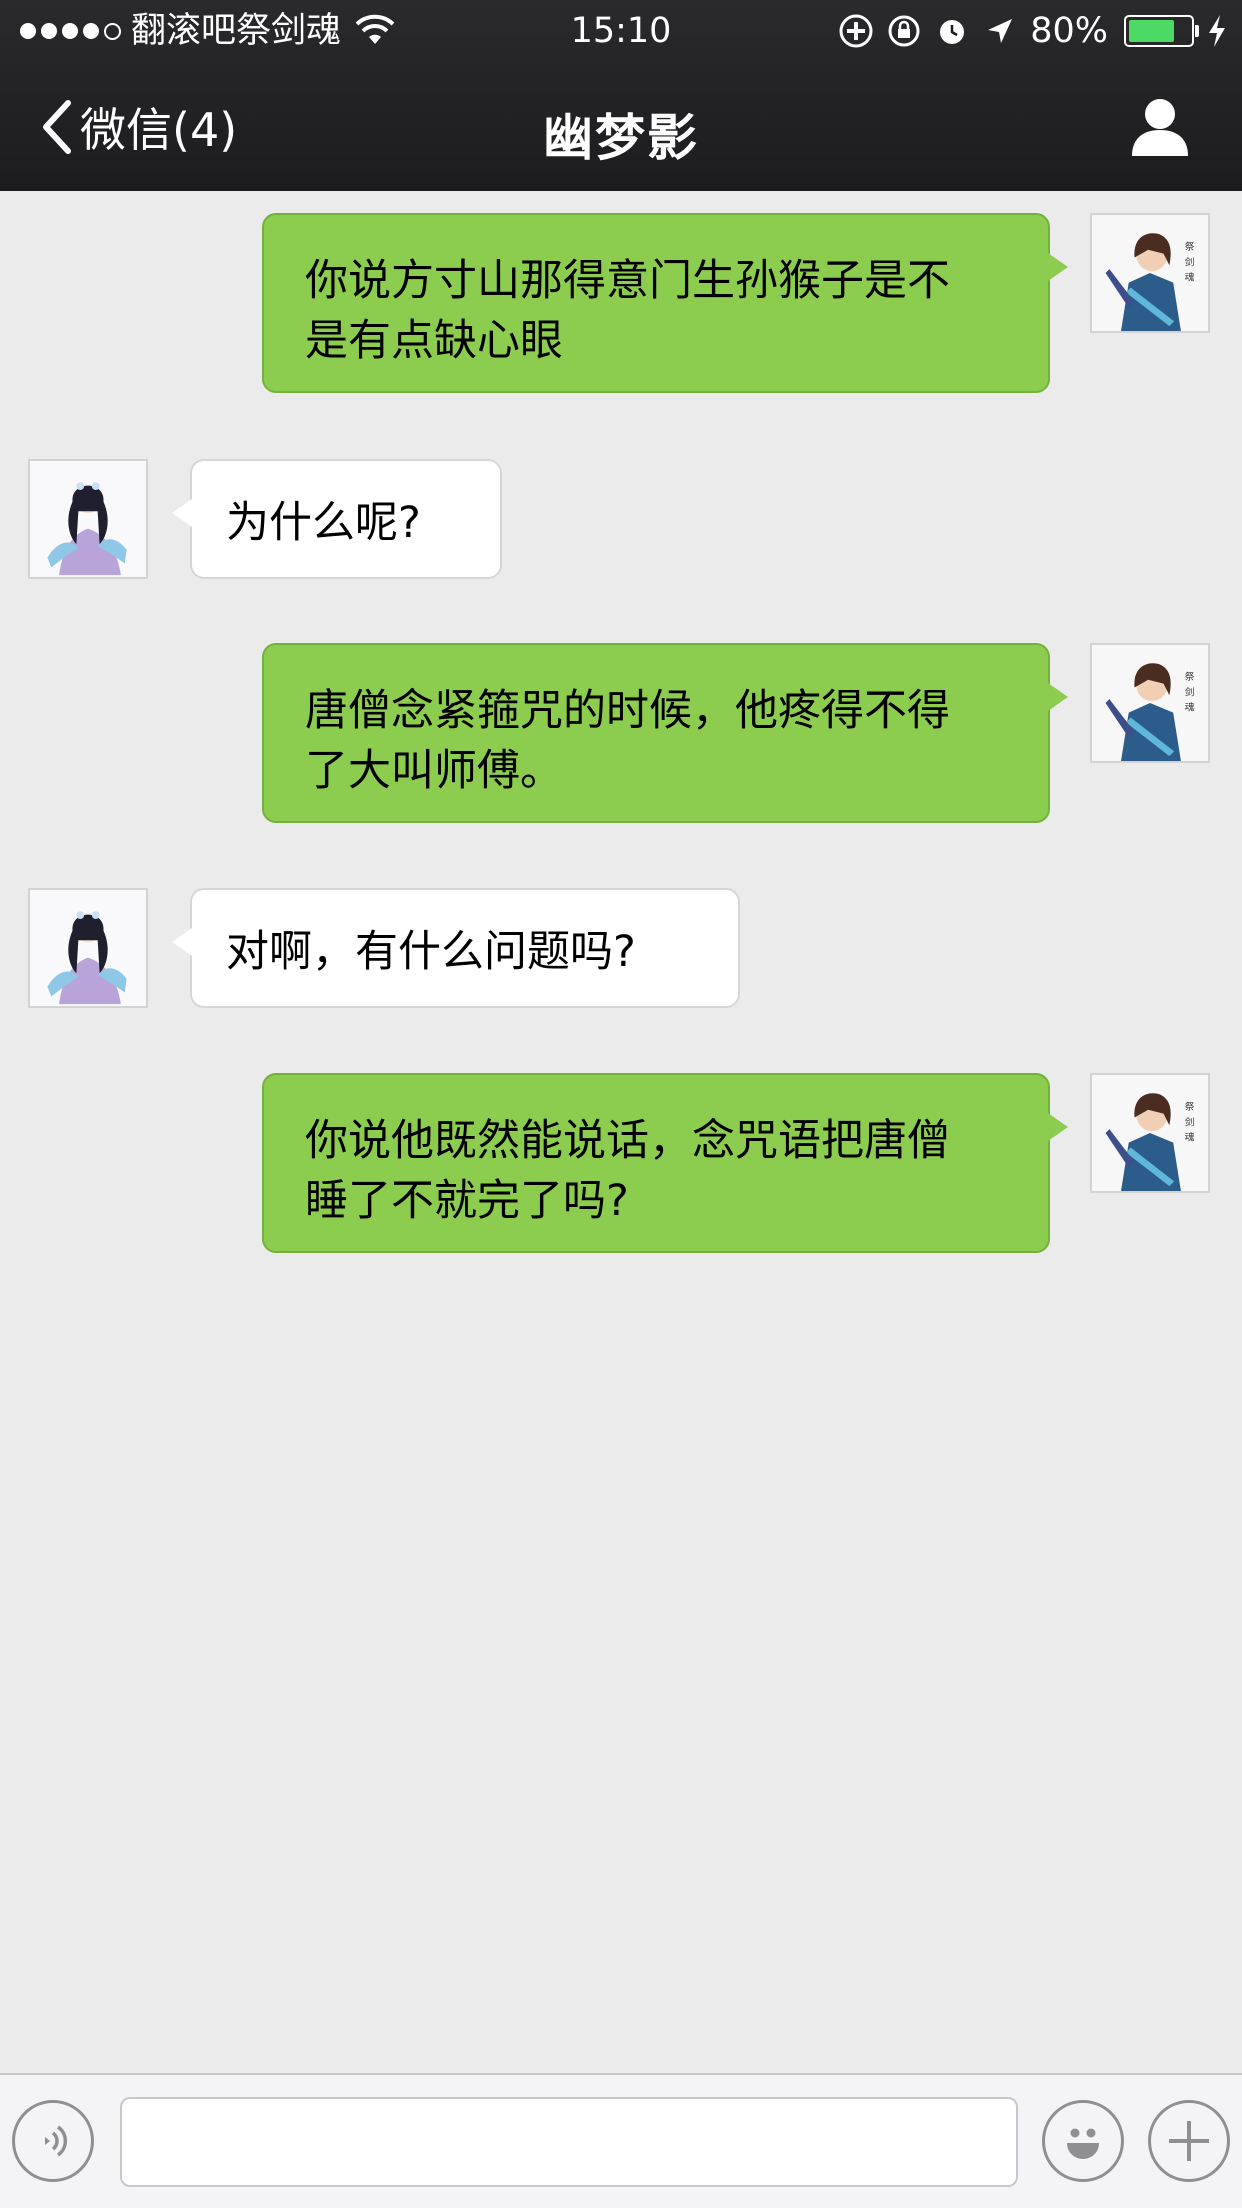  Describe the element at coordinates (56, 2141) in the screenshot. I see `voice-icon` at that location.